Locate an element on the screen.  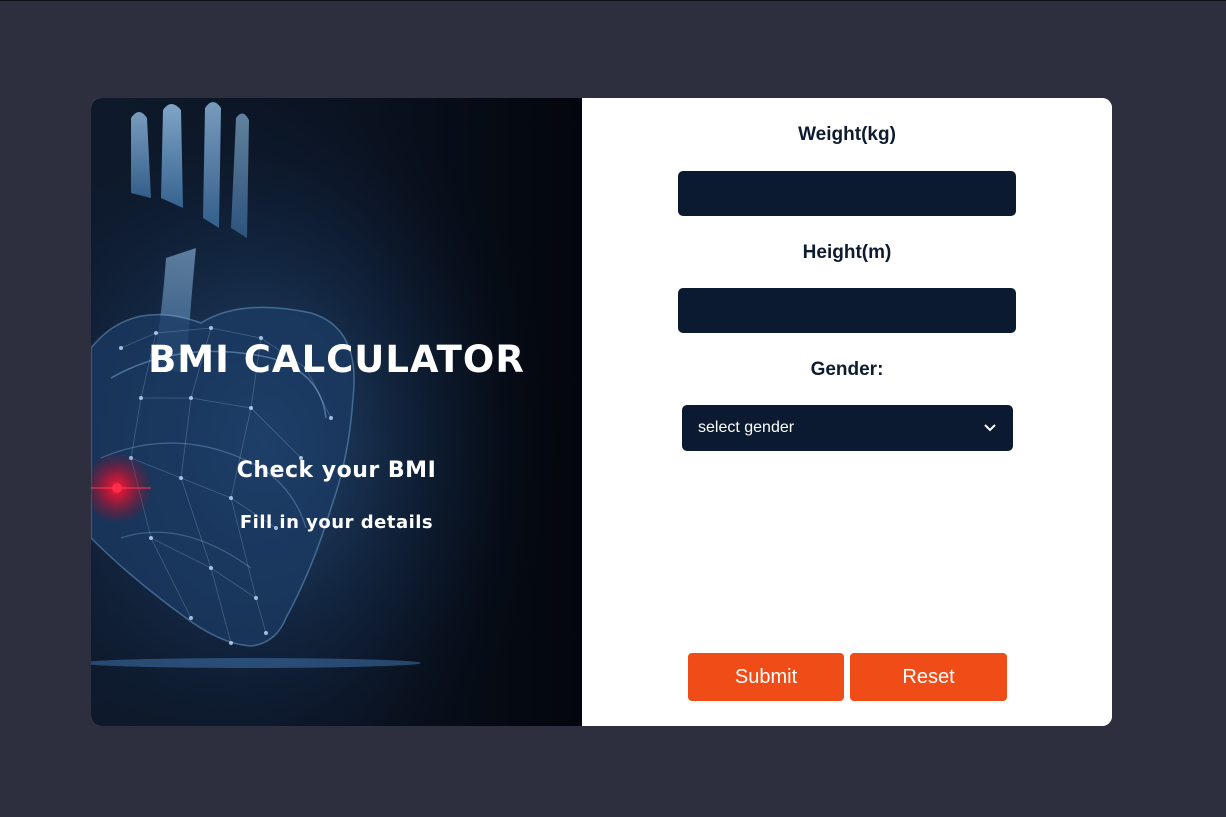
gender-label: Gender: is located at coordinates (847, 369).